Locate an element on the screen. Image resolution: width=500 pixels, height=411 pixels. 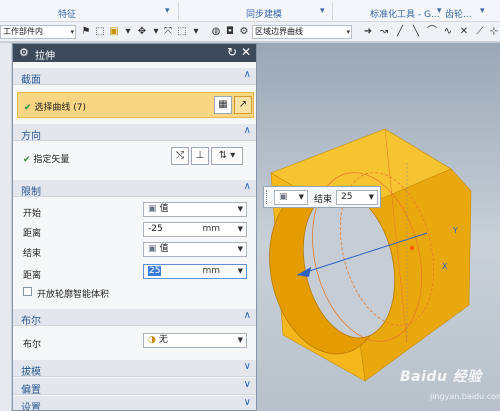
section-header-direction: 方向 ∧ is located at coordinates (134, 133).